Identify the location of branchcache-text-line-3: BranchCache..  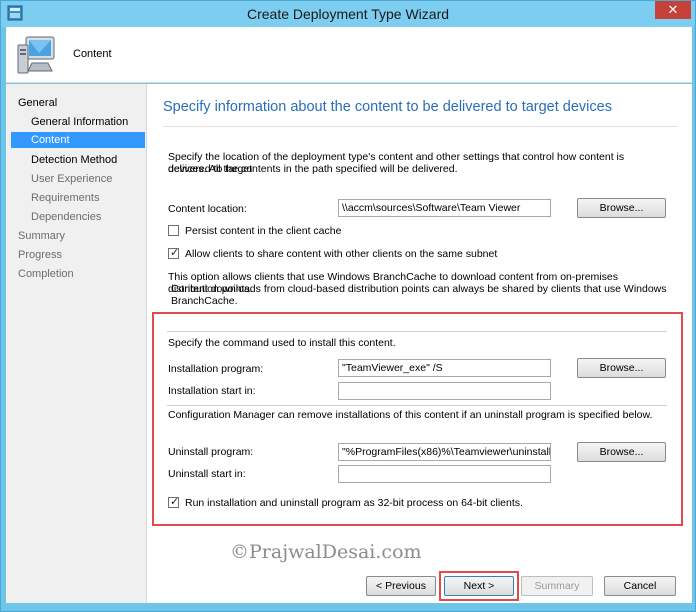
(204, 301).